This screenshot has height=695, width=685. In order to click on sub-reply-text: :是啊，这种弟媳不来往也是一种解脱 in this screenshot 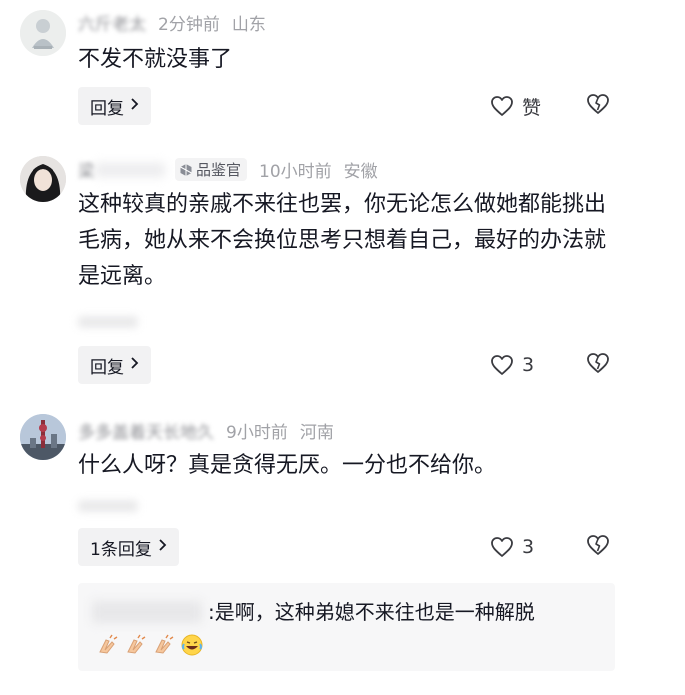, I will do `click(371, 612)`.